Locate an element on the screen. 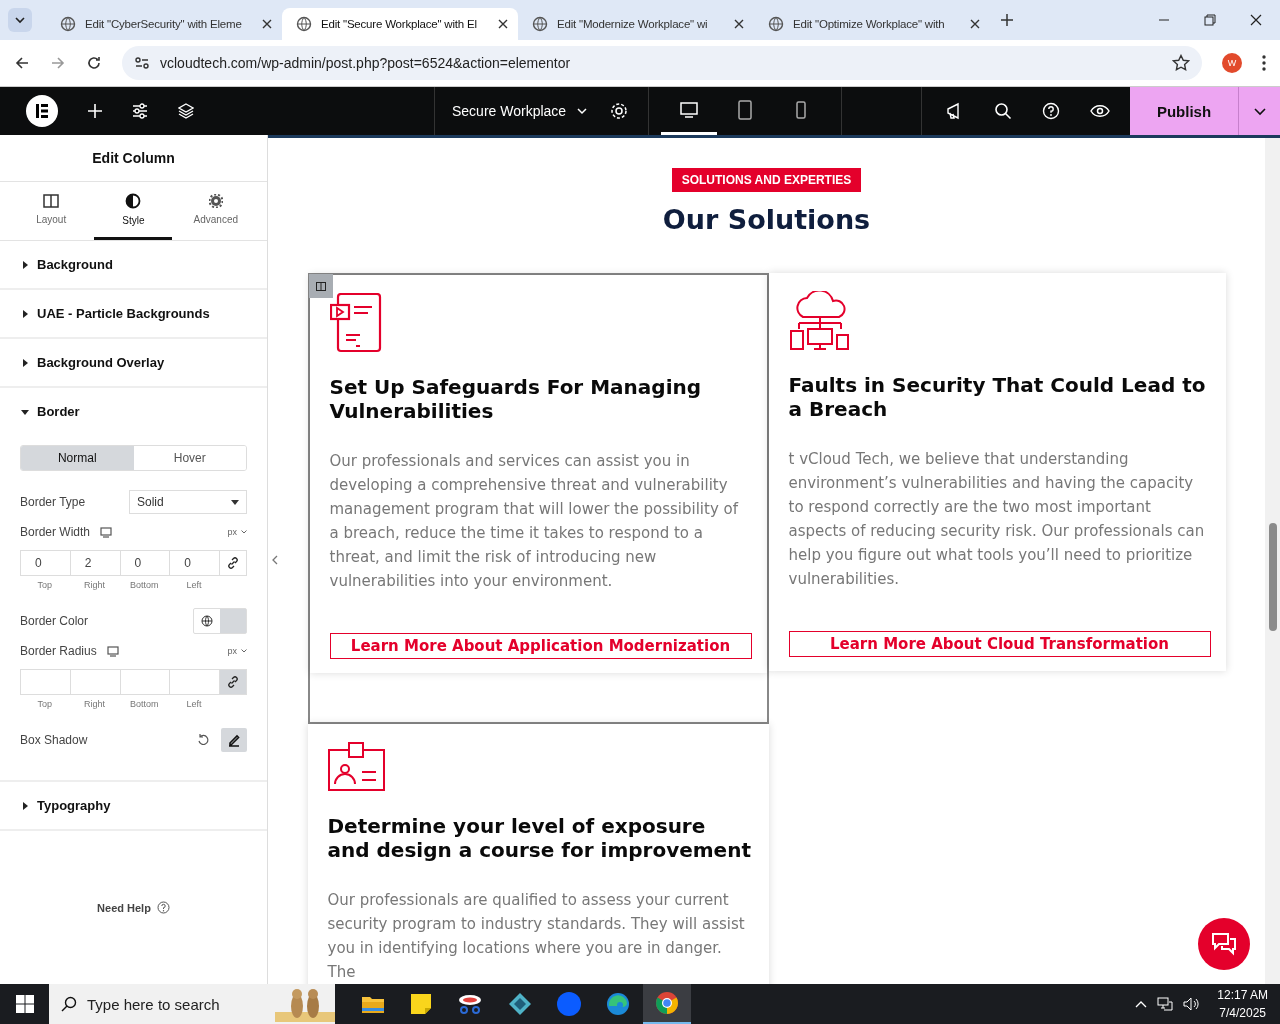 The height and width of the screenshot is (1024, 1280). tab-title: Edit "Optimize Workplace" with is located at coordinates (869, 24).